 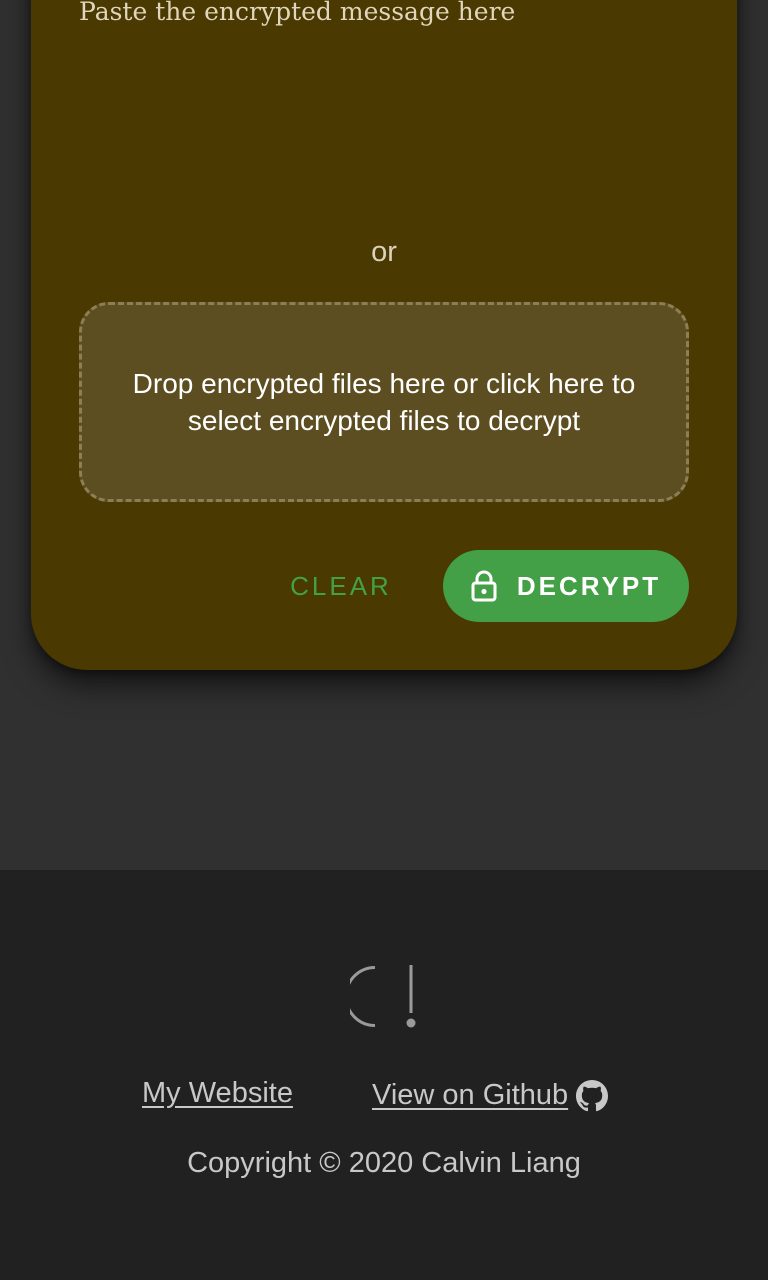 What do you see at coordinates (484, 586) in the screenshot?
I see `lock-icon` at bounding box center [484, 586].